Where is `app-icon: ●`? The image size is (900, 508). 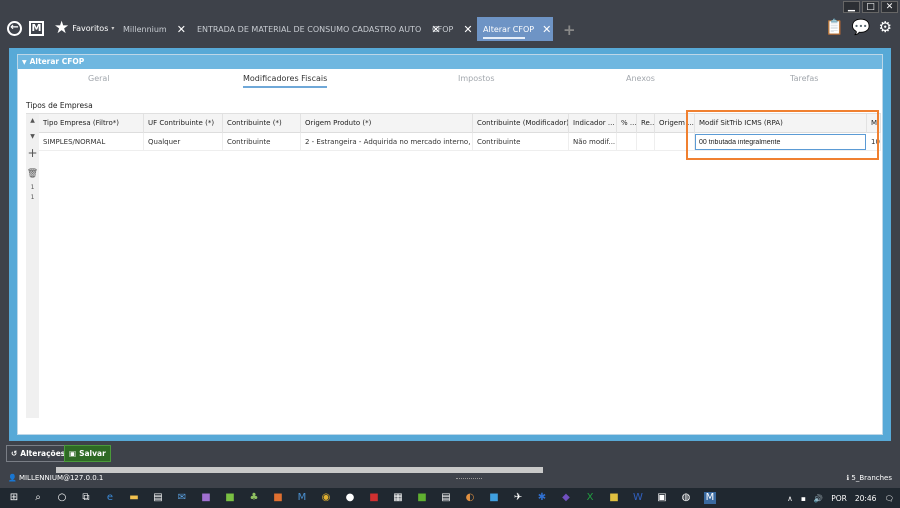
app-icon: ● is located at coordinates (350, 498).